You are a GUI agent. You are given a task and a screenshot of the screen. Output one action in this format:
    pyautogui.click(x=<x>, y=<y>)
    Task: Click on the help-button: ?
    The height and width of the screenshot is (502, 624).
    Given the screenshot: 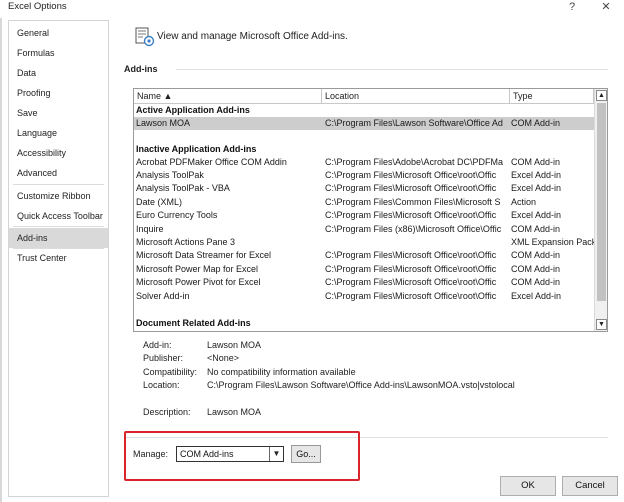 What is the action you would take?
    pyautogui.click(x=572, y=8)
    